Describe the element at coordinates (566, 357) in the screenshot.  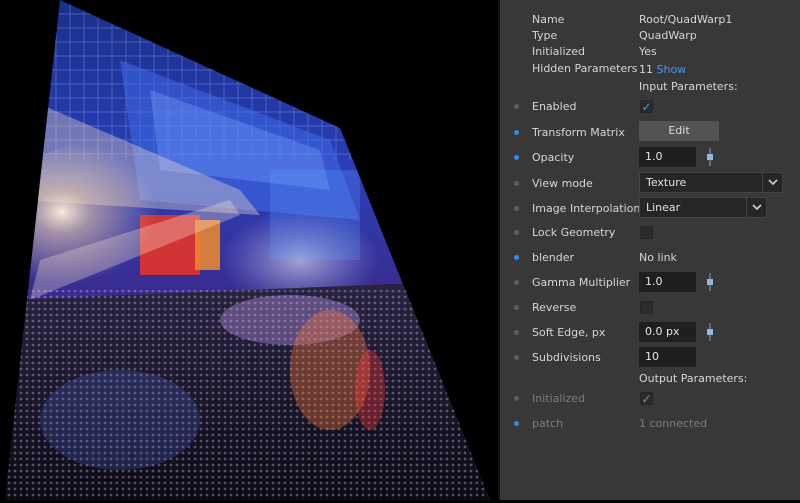
I see `subdivisions-label: Subdivisions` at that location.